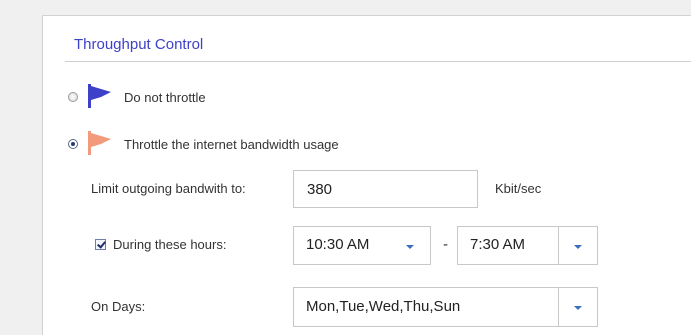 The width and height of the screenshot is (691, 335). I want to click on limit-label: Limit outgoing bandwith to:, so click(168, 188).